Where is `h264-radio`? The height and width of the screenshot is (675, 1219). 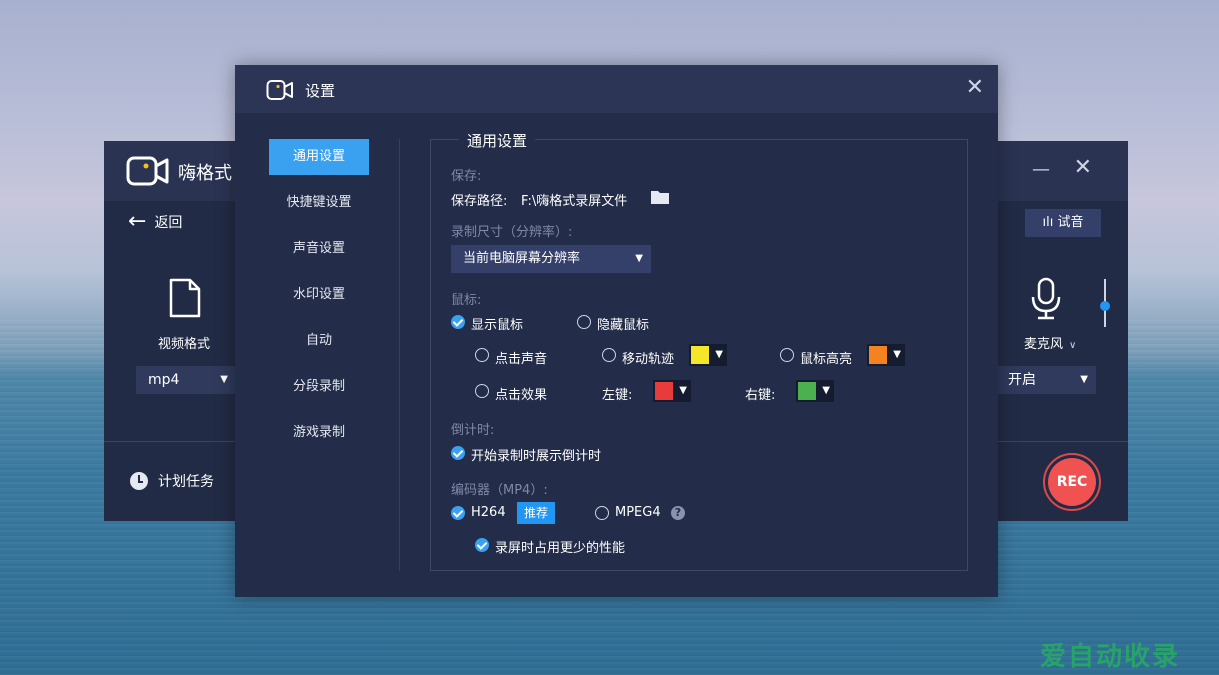 h264-radio is located at coordinates (458, 513).